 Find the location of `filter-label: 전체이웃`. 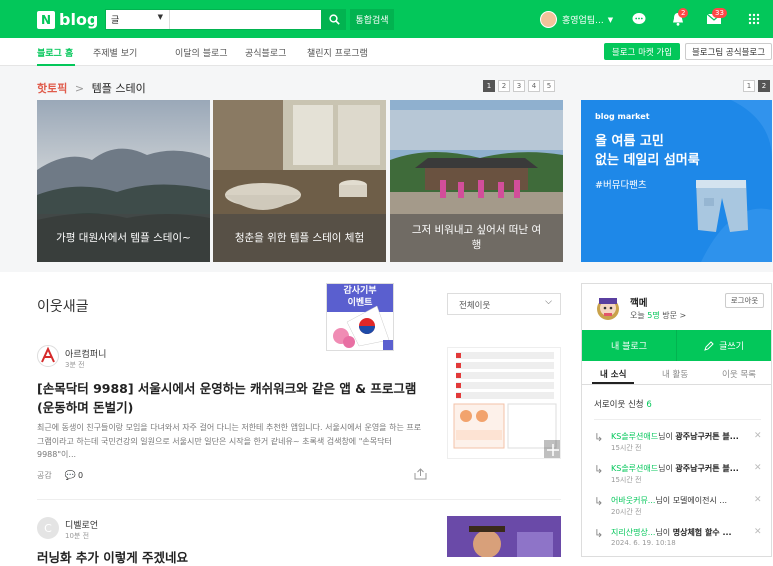

filter-label: 전체이웃 is located at coordinates (475, 306).